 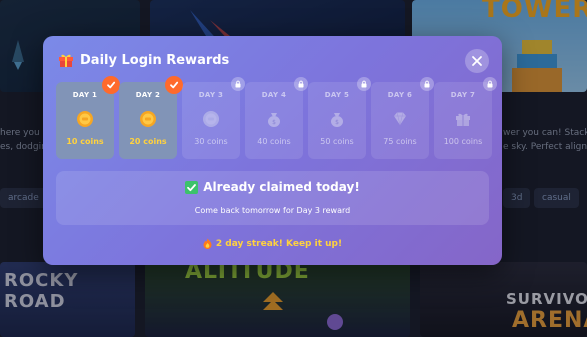 I want to click on day-card-7: DAY 7 100 coins, so click(x=465, y=118).